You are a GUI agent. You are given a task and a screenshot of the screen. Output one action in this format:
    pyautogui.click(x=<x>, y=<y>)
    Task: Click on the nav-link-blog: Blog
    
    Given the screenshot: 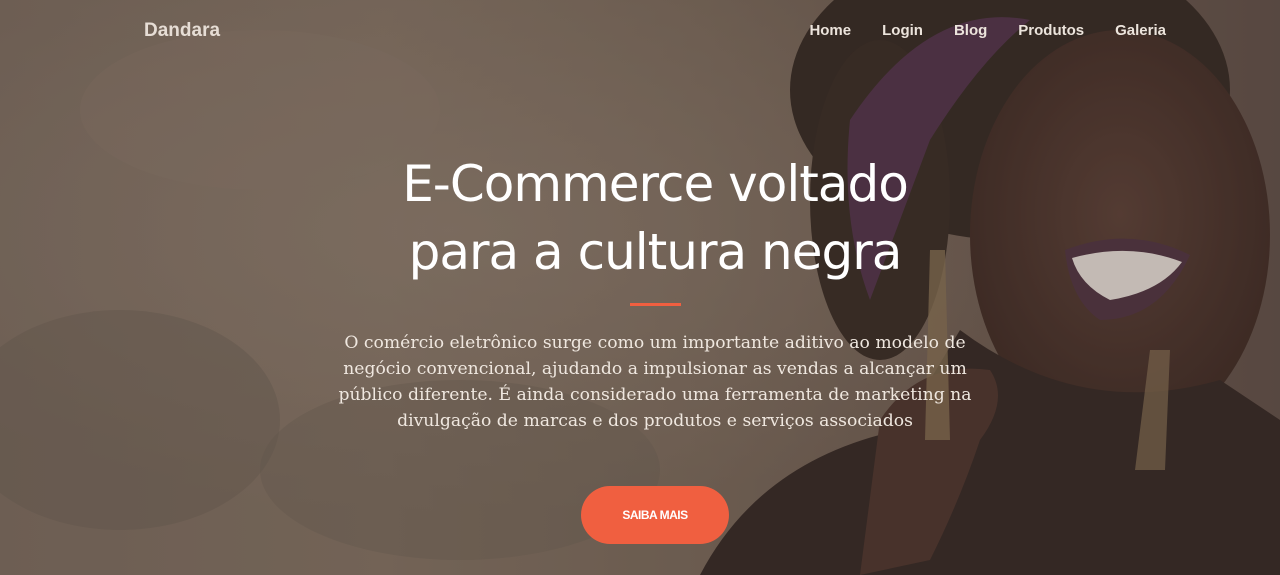 What is the action you would take?
    pyautogui.click(x=970, y=30)
    